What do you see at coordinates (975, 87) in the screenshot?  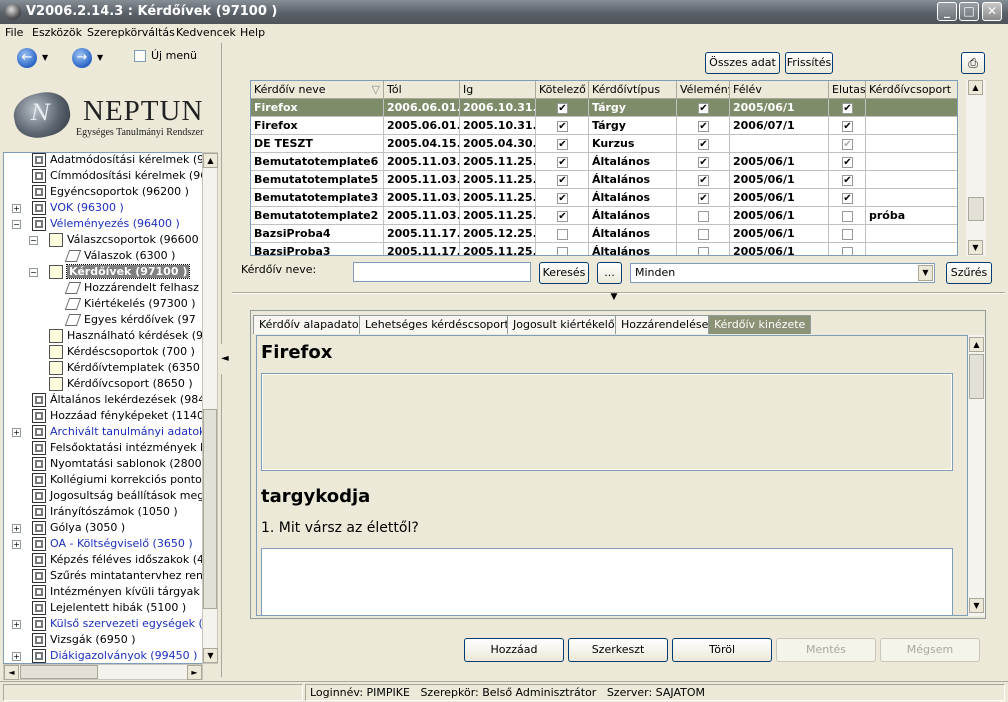 I see `grid-scroll-up-icon: ▲` at bounding box center [975, 87].